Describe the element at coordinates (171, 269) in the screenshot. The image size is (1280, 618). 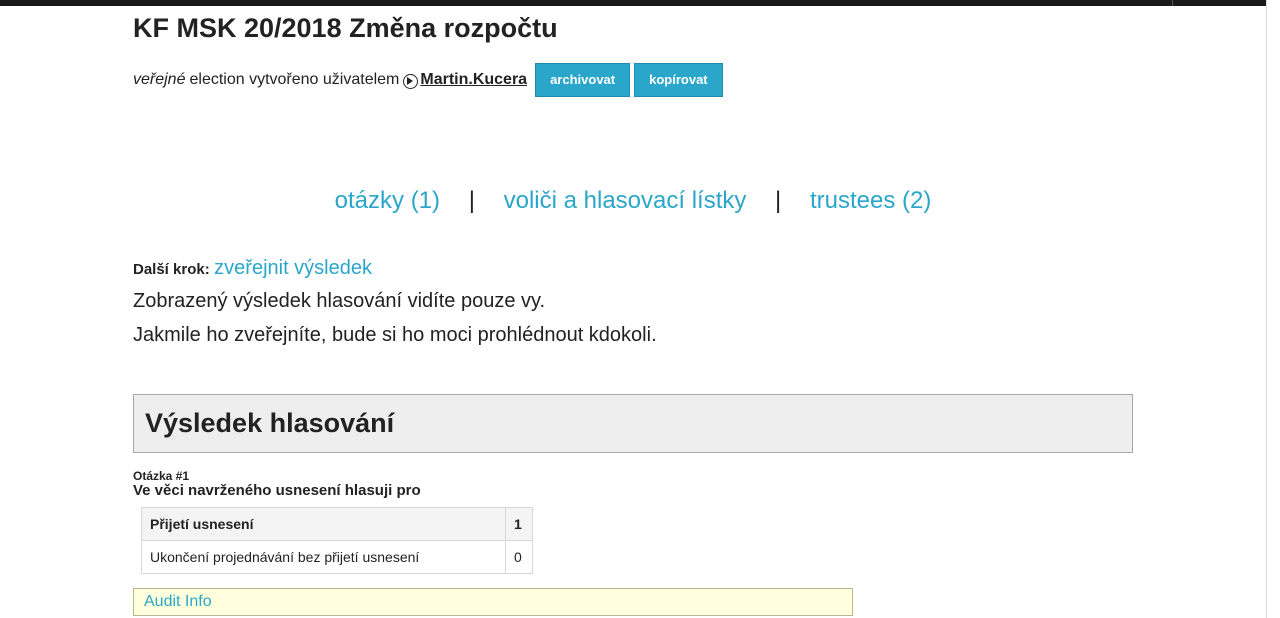
I see `next-step-label: Další krok:` at that location.